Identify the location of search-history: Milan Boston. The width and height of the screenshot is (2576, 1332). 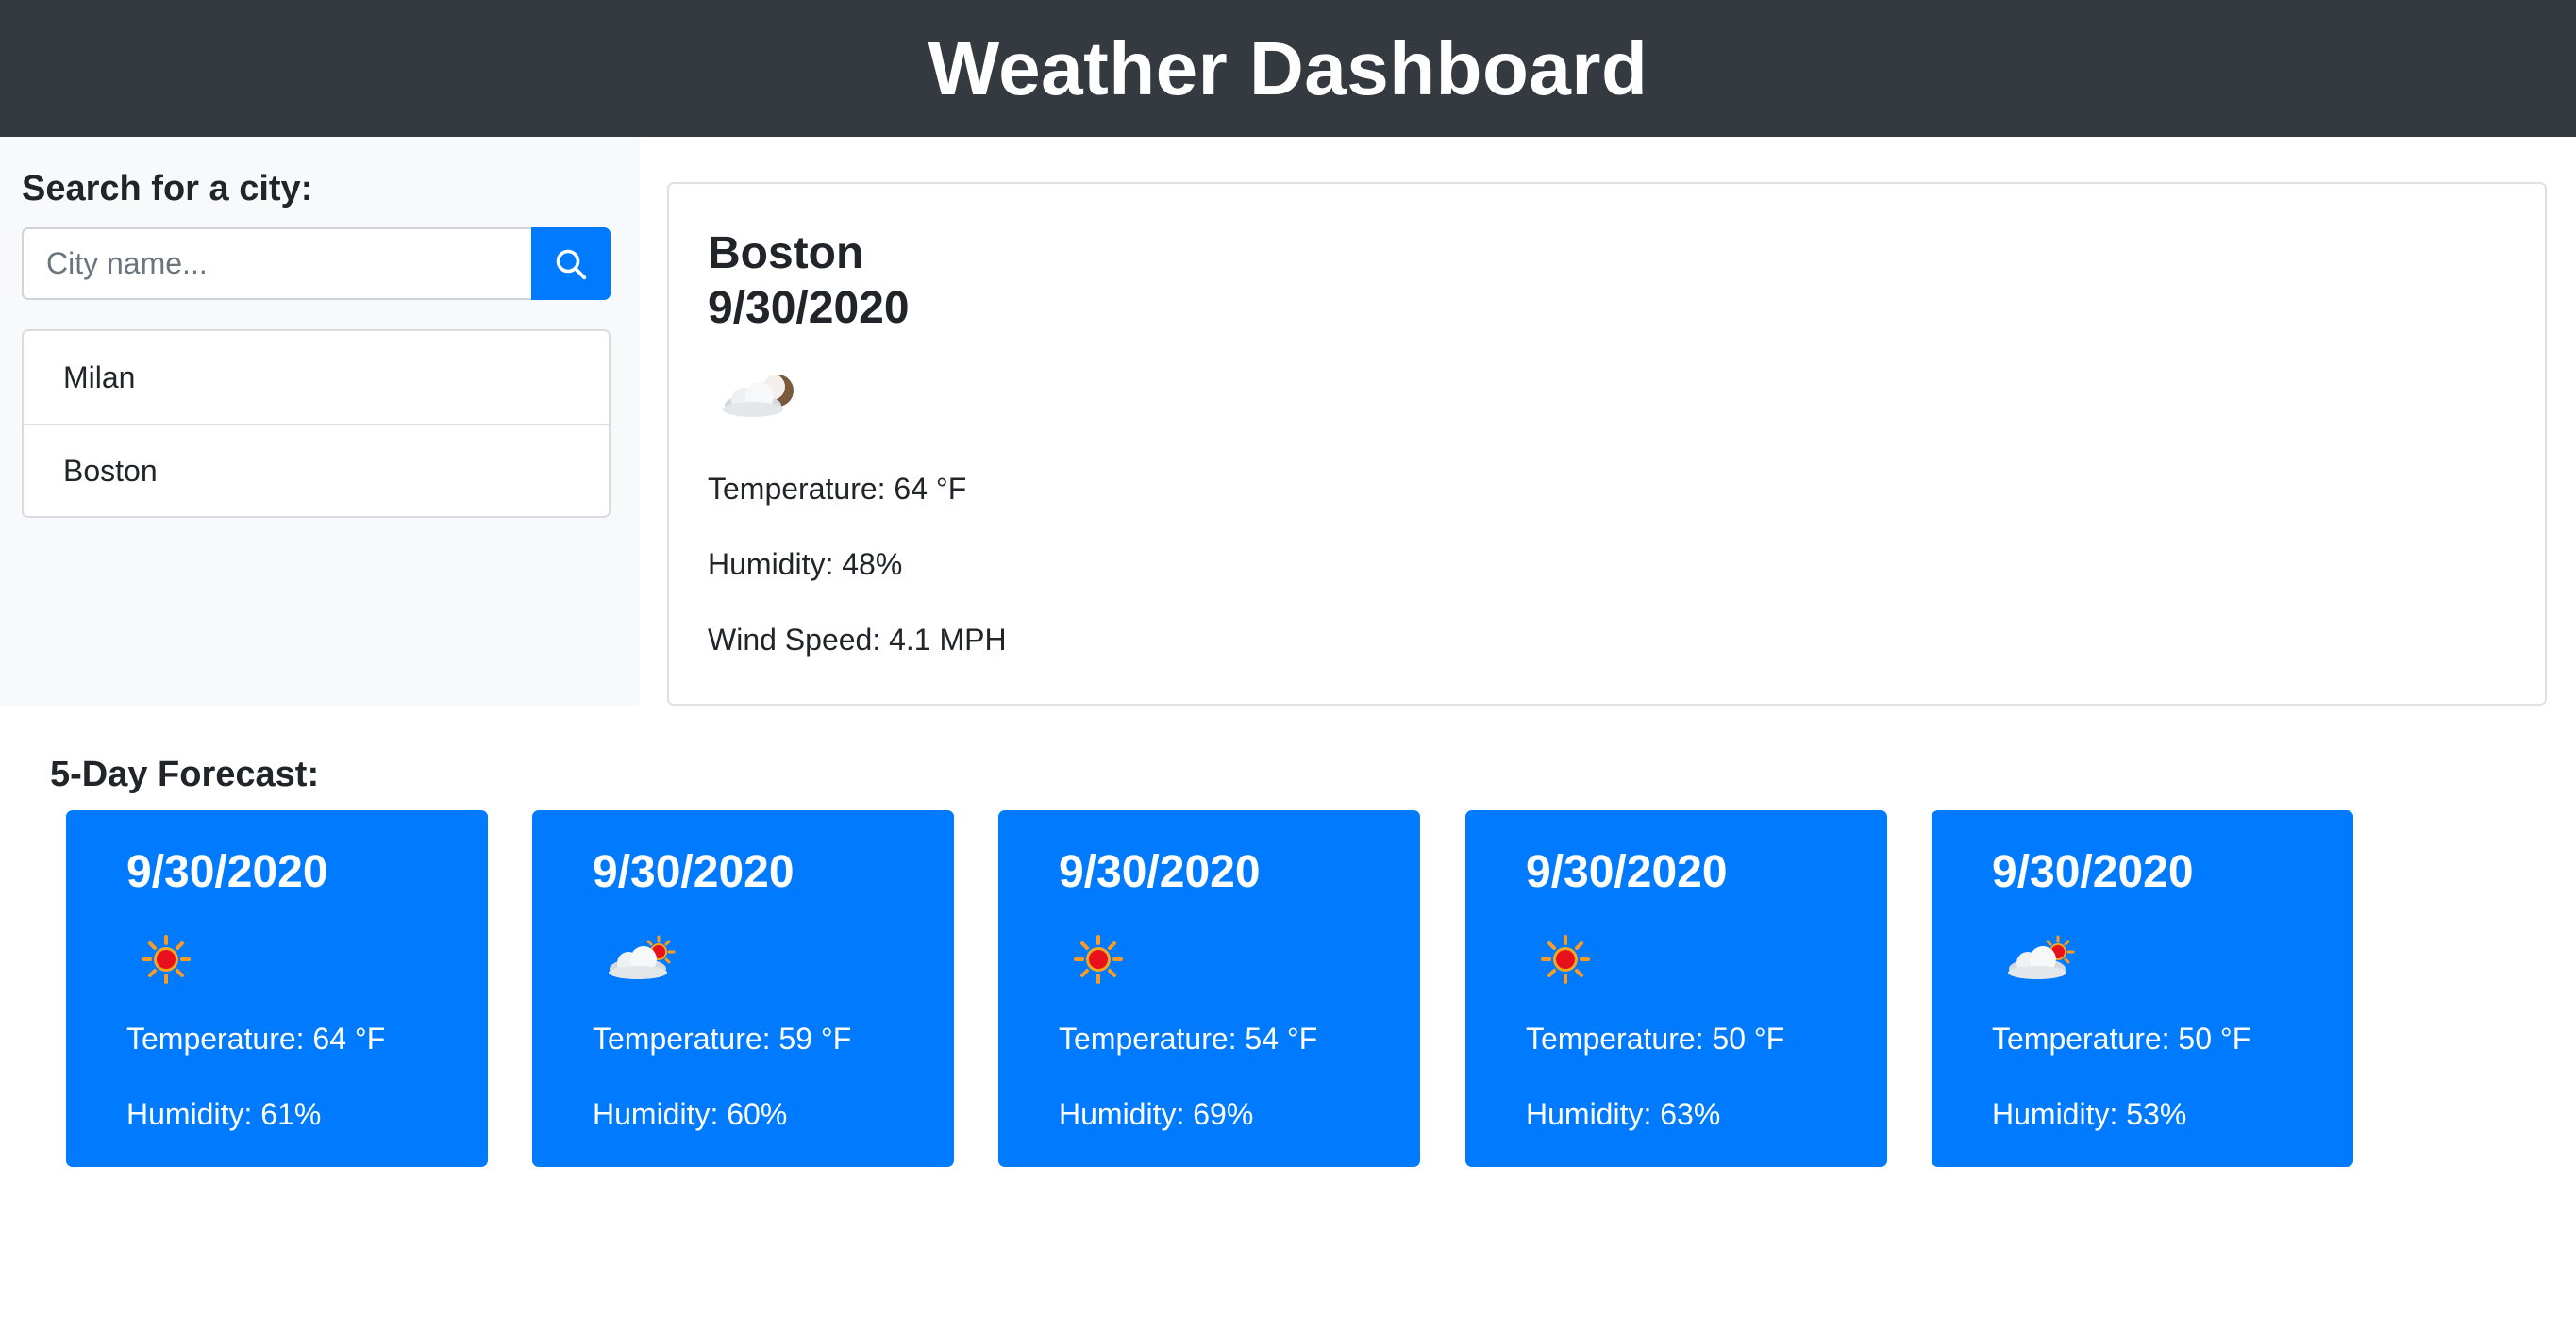
(316, 423).